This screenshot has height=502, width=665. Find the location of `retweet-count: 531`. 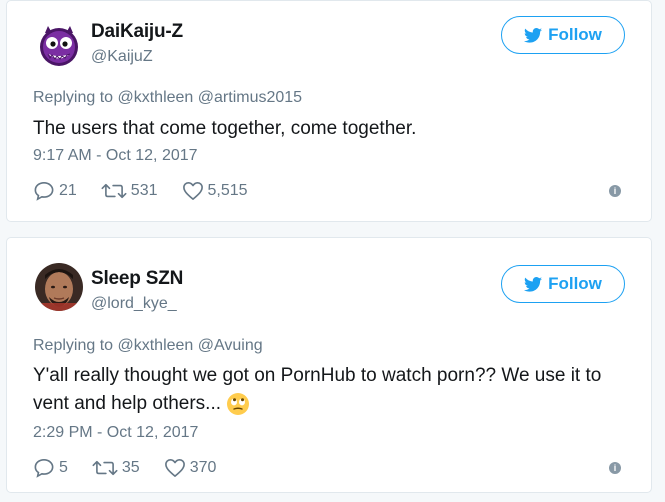

retweet-count: 531 is located at coordinates (144, 190).